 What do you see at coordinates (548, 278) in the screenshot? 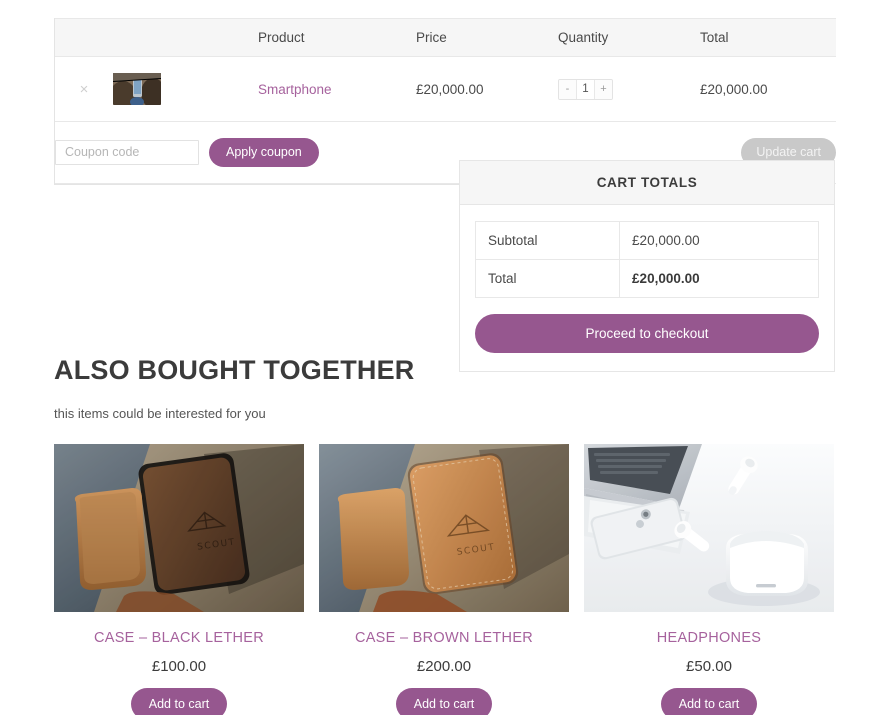
I see `total-label: Total` at bounding box center [548, 278].